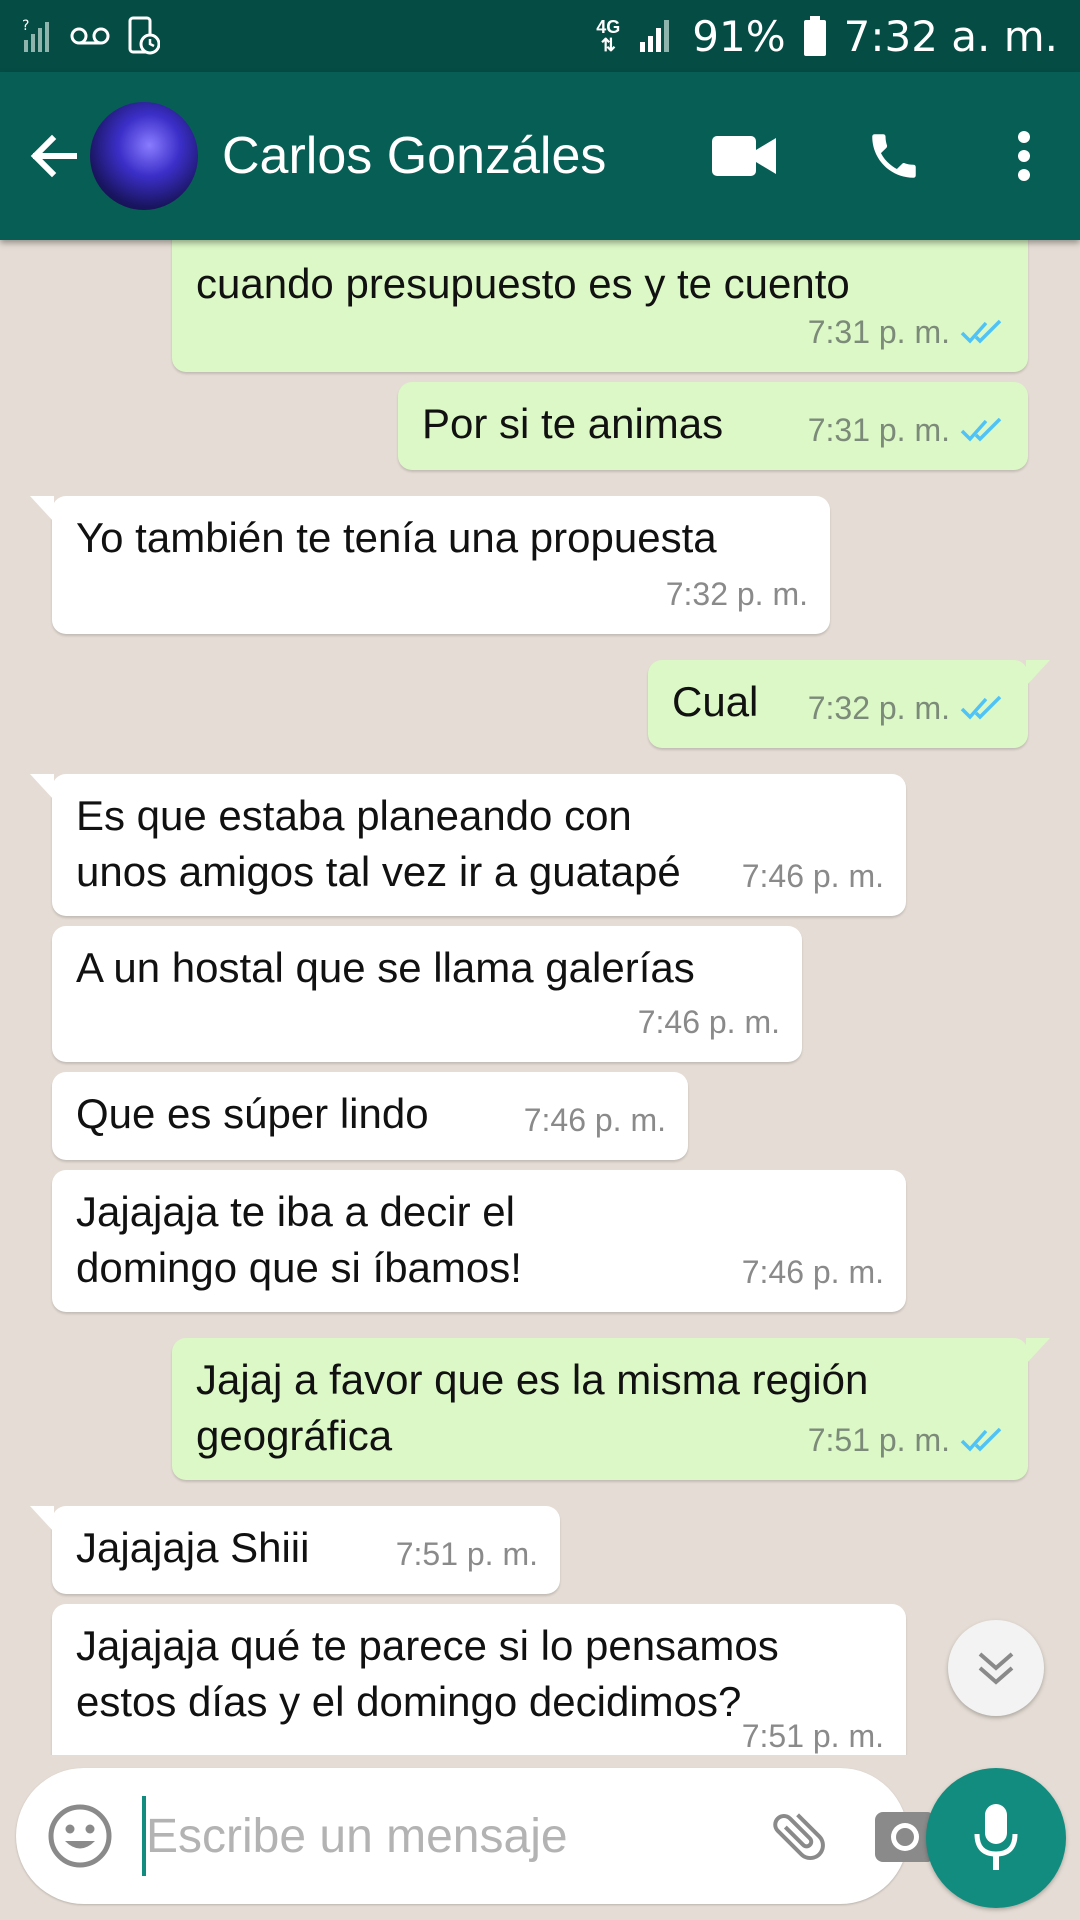  I want to click on voice-message-button, so click(996, 1838).